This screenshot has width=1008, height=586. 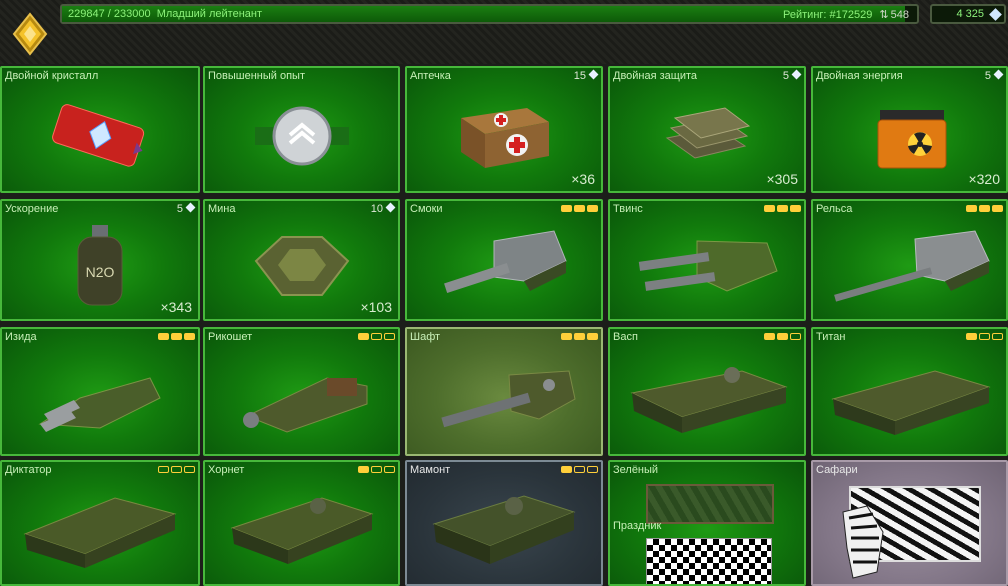 I want to click on item-card-double-power: Двойная энергия 5 ×320, so click(x=909, y=129).